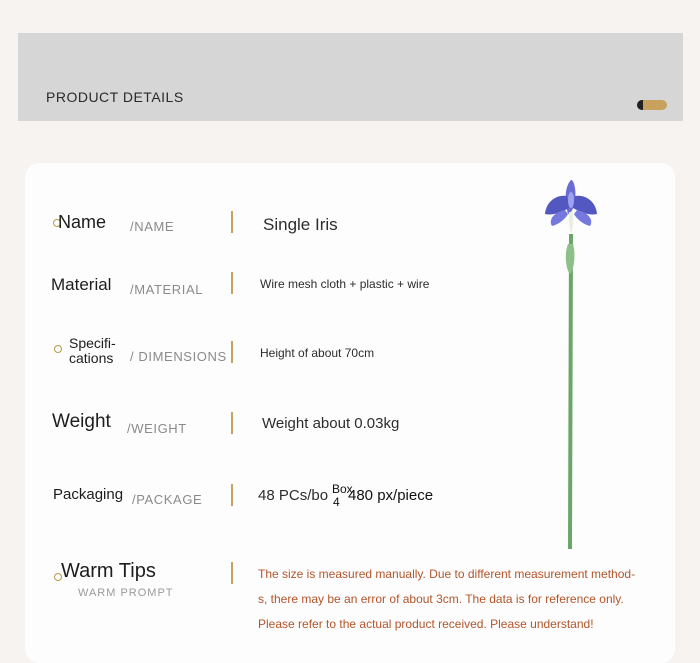  What do you see at coordinates (350, 77) in the screenshot?
I see `header-banner: PRODUCT DETAILS` at bounding box center [350, 77].